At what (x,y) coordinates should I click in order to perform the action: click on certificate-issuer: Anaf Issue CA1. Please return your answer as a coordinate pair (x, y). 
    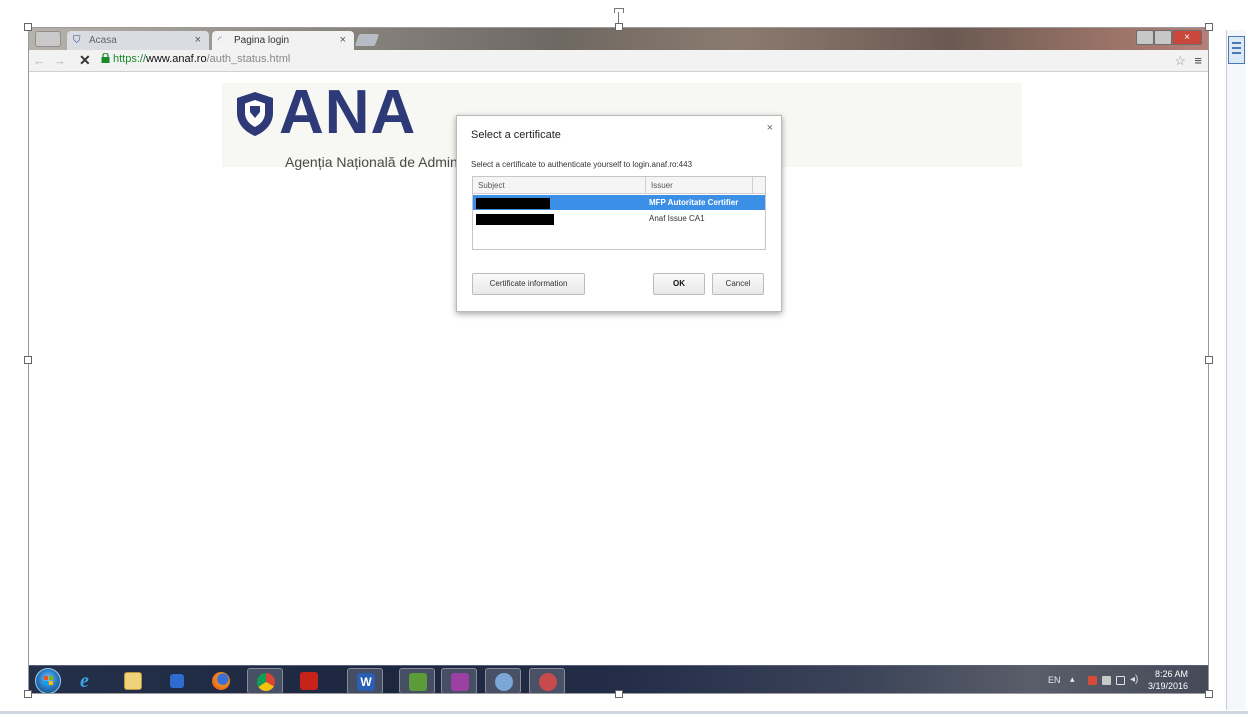
    Looking at the image, I should click on (677, 218).